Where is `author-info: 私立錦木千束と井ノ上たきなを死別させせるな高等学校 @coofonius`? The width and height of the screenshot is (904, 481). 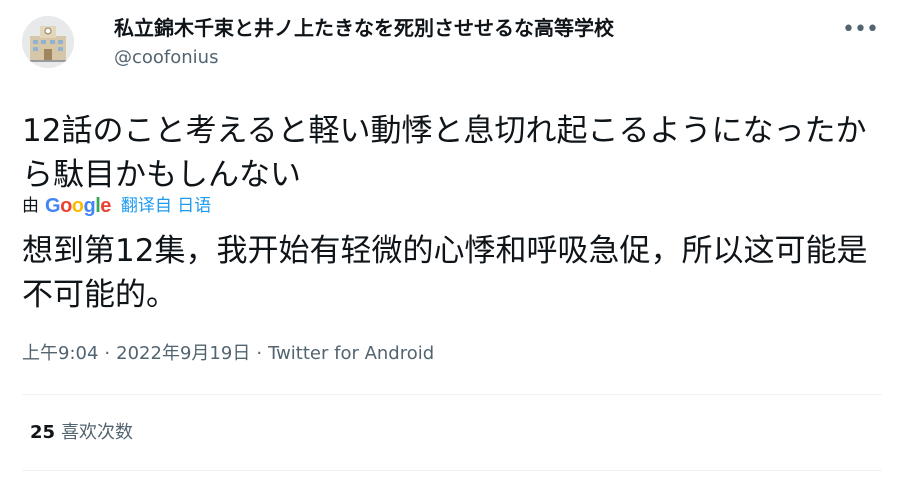 author-info: 私立錦木千束と井ノ上たきなを死別させせるな高等学校 @coofonius is located at coordinates (364, 42).